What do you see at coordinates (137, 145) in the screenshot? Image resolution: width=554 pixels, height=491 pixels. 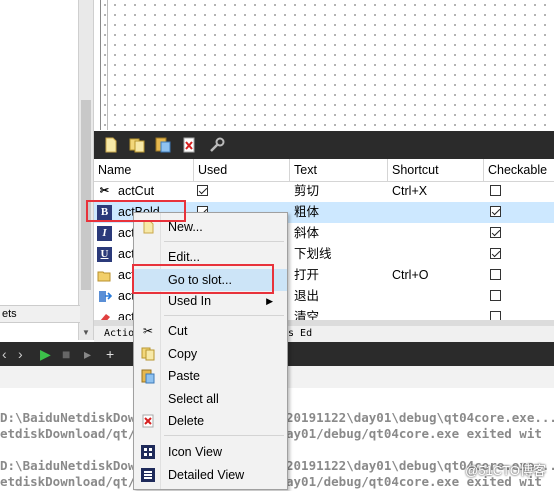 I see `copy-action-icon` at bounding box center [137, 145].